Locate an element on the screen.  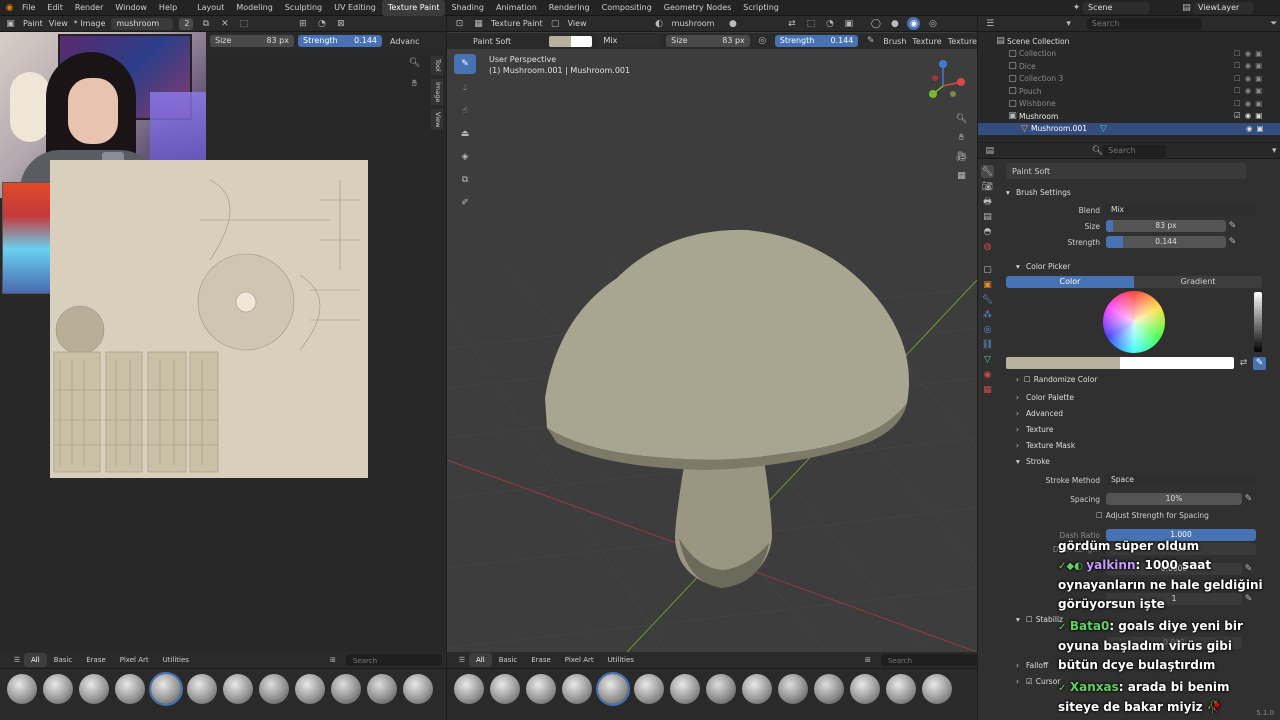
viewport-texture-menu-2: Texture is located at coordinates (962, 41).